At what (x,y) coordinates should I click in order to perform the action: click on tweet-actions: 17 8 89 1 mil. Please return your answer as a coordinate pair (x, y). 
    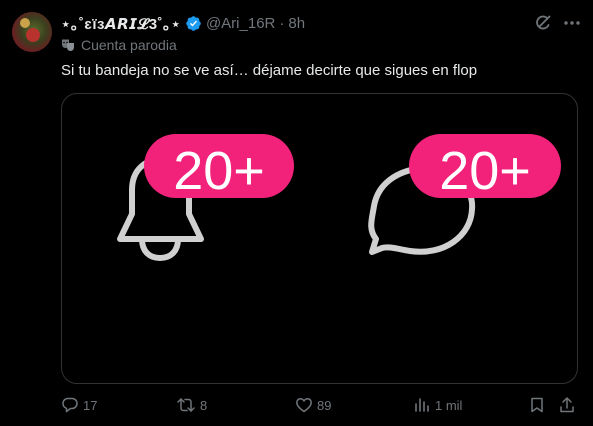
    Looking at the image, I should click on (321, 407).